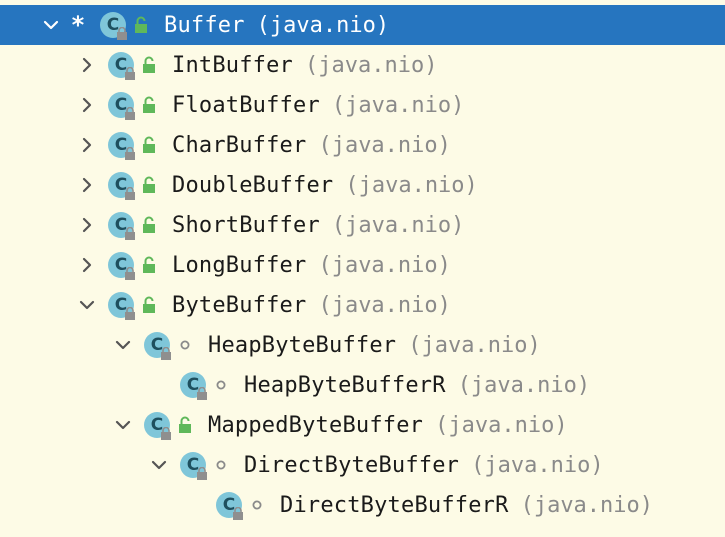  I want to click on tree-row-longbuffer: C LongBuffer (java.nio), so click(362, 265).